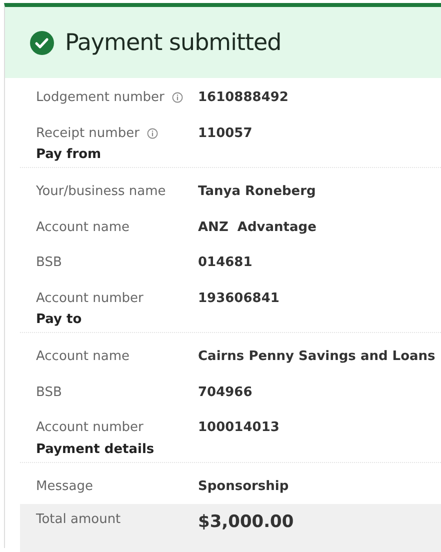 The width and height of the screenshot is (441, 552). What do you see at coordinates (243, 98) in the screenshot?
I see `field-value: 1610888492` at bounding box center [243, 98].